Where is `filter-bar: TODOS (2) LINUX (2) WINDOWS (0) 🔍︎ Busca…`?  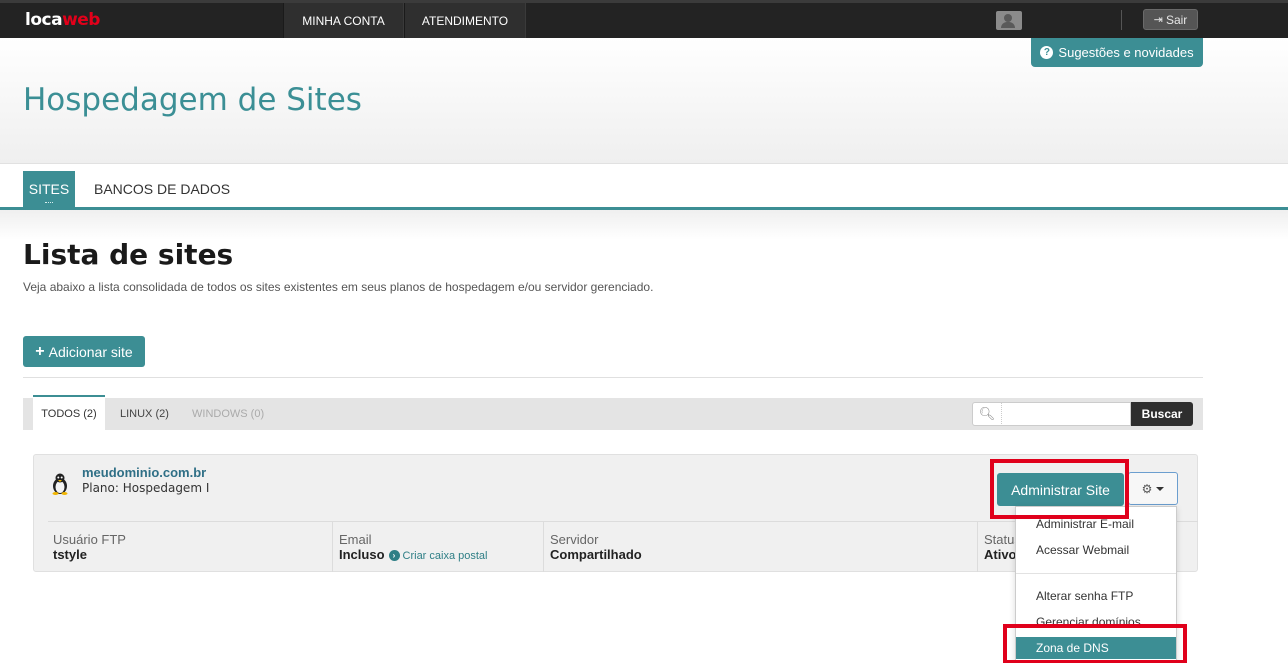
filter-bar: TODOS (2) LINUX (2) WINDOWS (0) 🔍︎ Busca… is located at coordinates (613, 415).